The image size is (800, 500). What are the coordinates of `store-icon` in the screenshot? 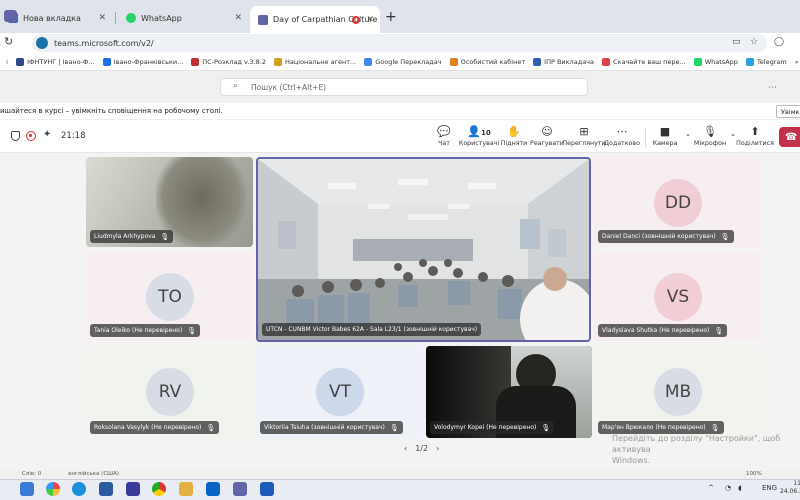 It's located at (133, 489).